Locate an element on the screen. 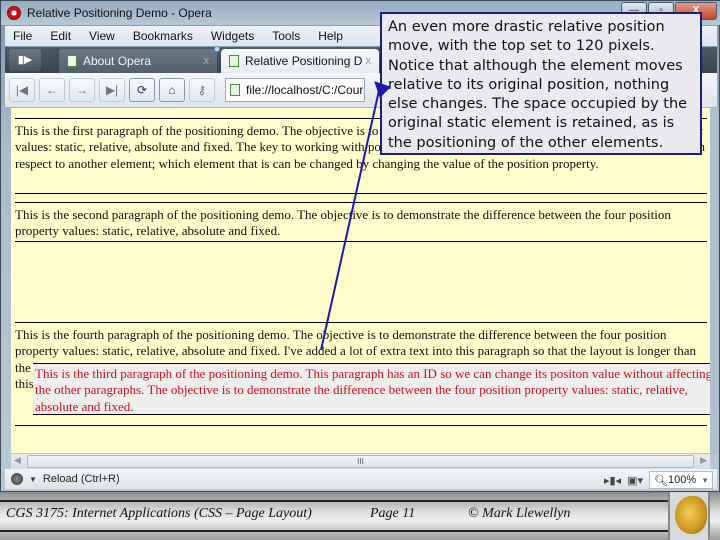 The height and width of the screenshot is (540, 720). menu-view: View is located at coordinates (102, 36).